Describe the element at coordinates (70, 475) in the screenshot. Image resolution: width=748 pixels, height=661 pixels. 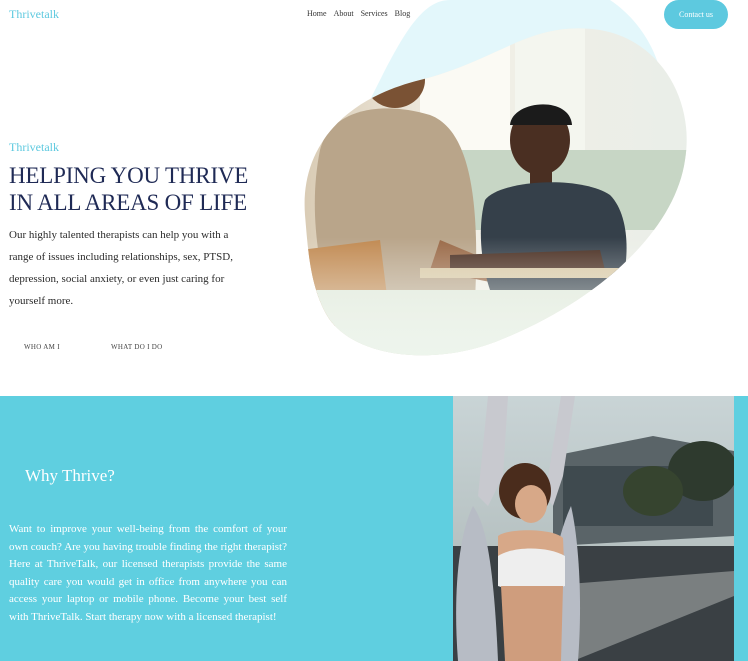
I see `why-thrive-title: Why Thrive?` at that location.